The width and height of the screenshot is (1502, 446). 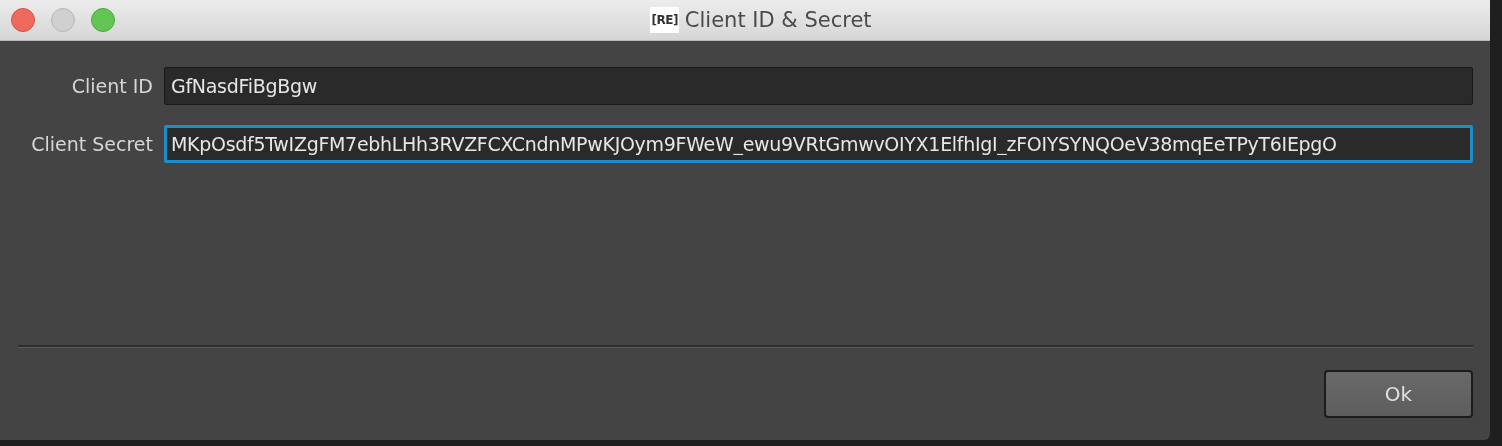 What do you see at coordinates (112, 86) in the screenshot?
I see `field-label: Client ID` at bounding box center [112, 86].